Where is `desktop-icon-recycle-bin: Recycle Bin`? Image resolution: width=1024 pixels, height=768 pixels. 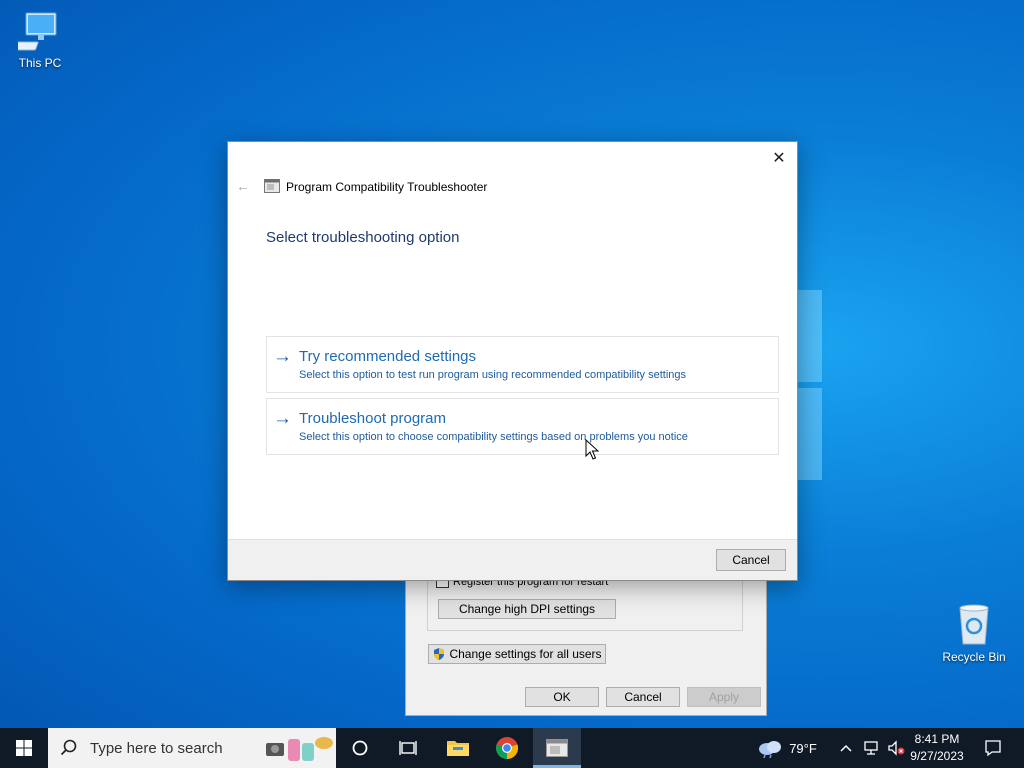 desktop-icon-recycle-bin: Recycle Bin is located at coordinates (974, 633).